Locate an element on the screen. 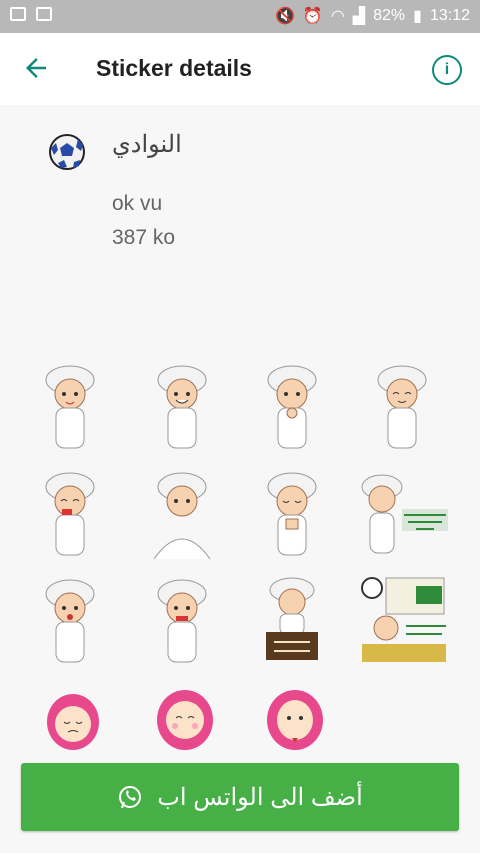 The height and width of the screenshot is (853, 480). pack-tray-icon is located at coordinates (67, 152).